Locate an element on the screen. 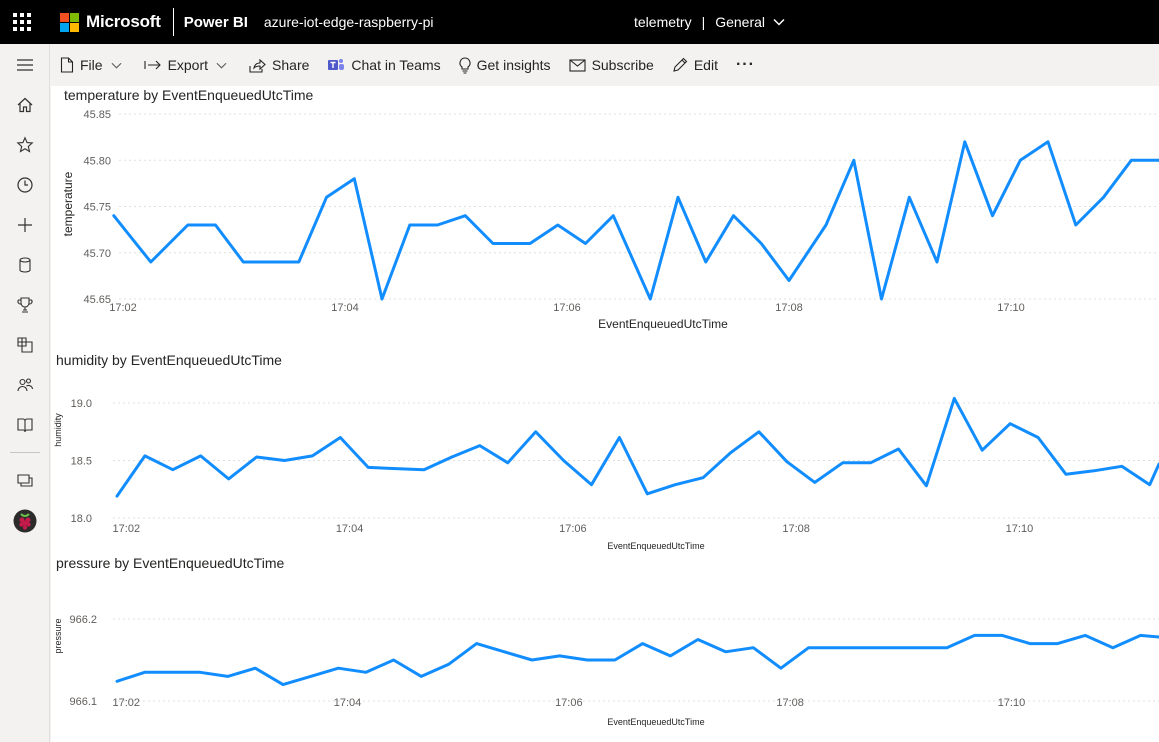 This screenshot has height=742, width=1159. subscribe-button: Subscribe is located at coordinates (615, 65).